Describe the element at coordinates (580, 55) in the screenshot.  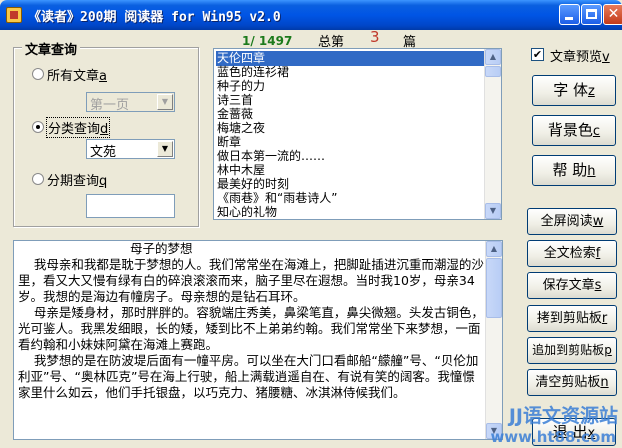
I see `preview-label: 文章预览v` at that location.